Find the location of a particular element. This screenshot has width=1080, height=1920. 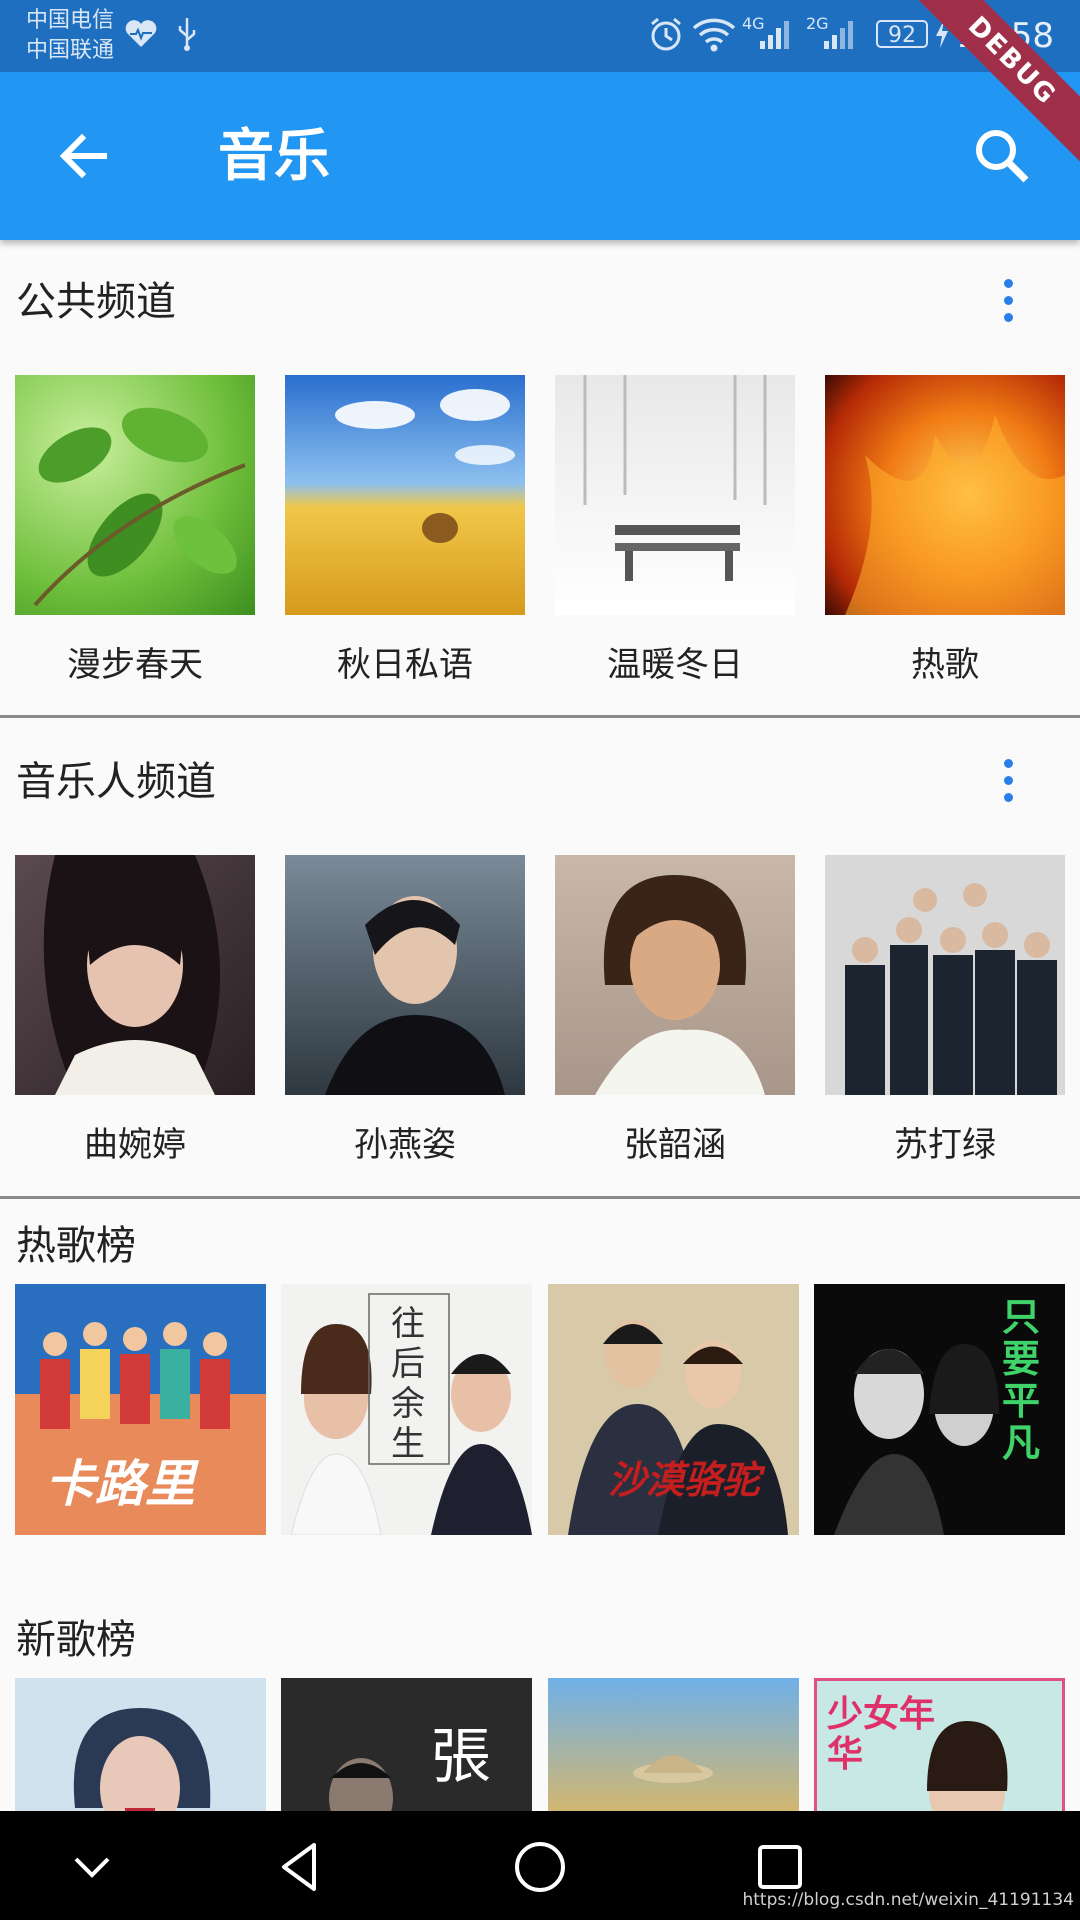

cover-text: 沙漠骆驼 is located at coordinates (684, 1480).